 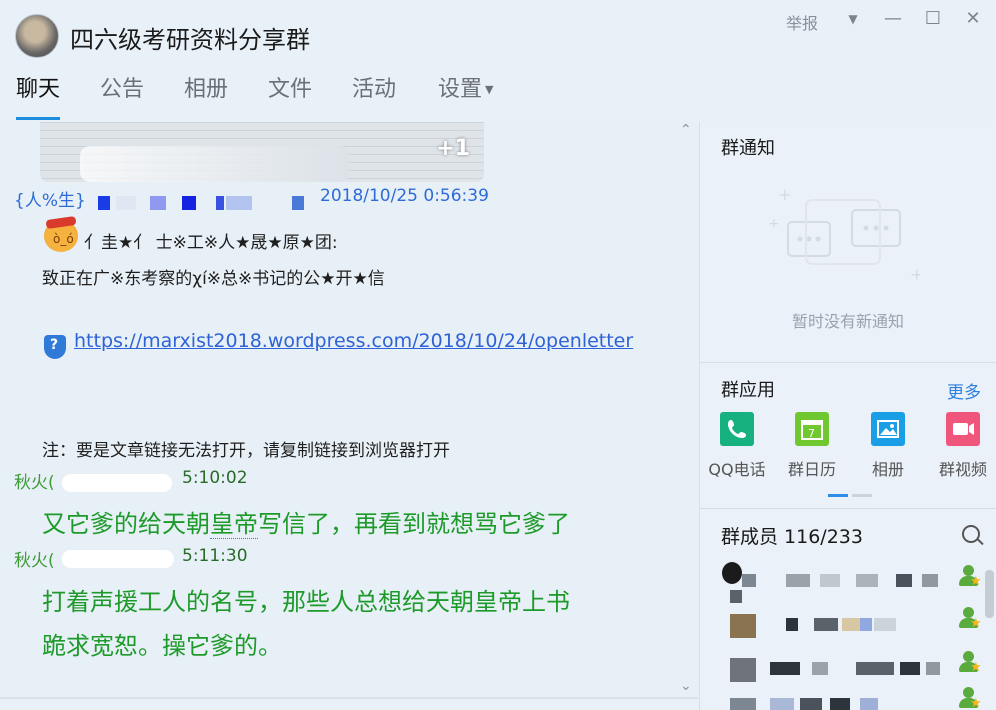 I want to click on app-label: 相册, so click(x=887, y=469).